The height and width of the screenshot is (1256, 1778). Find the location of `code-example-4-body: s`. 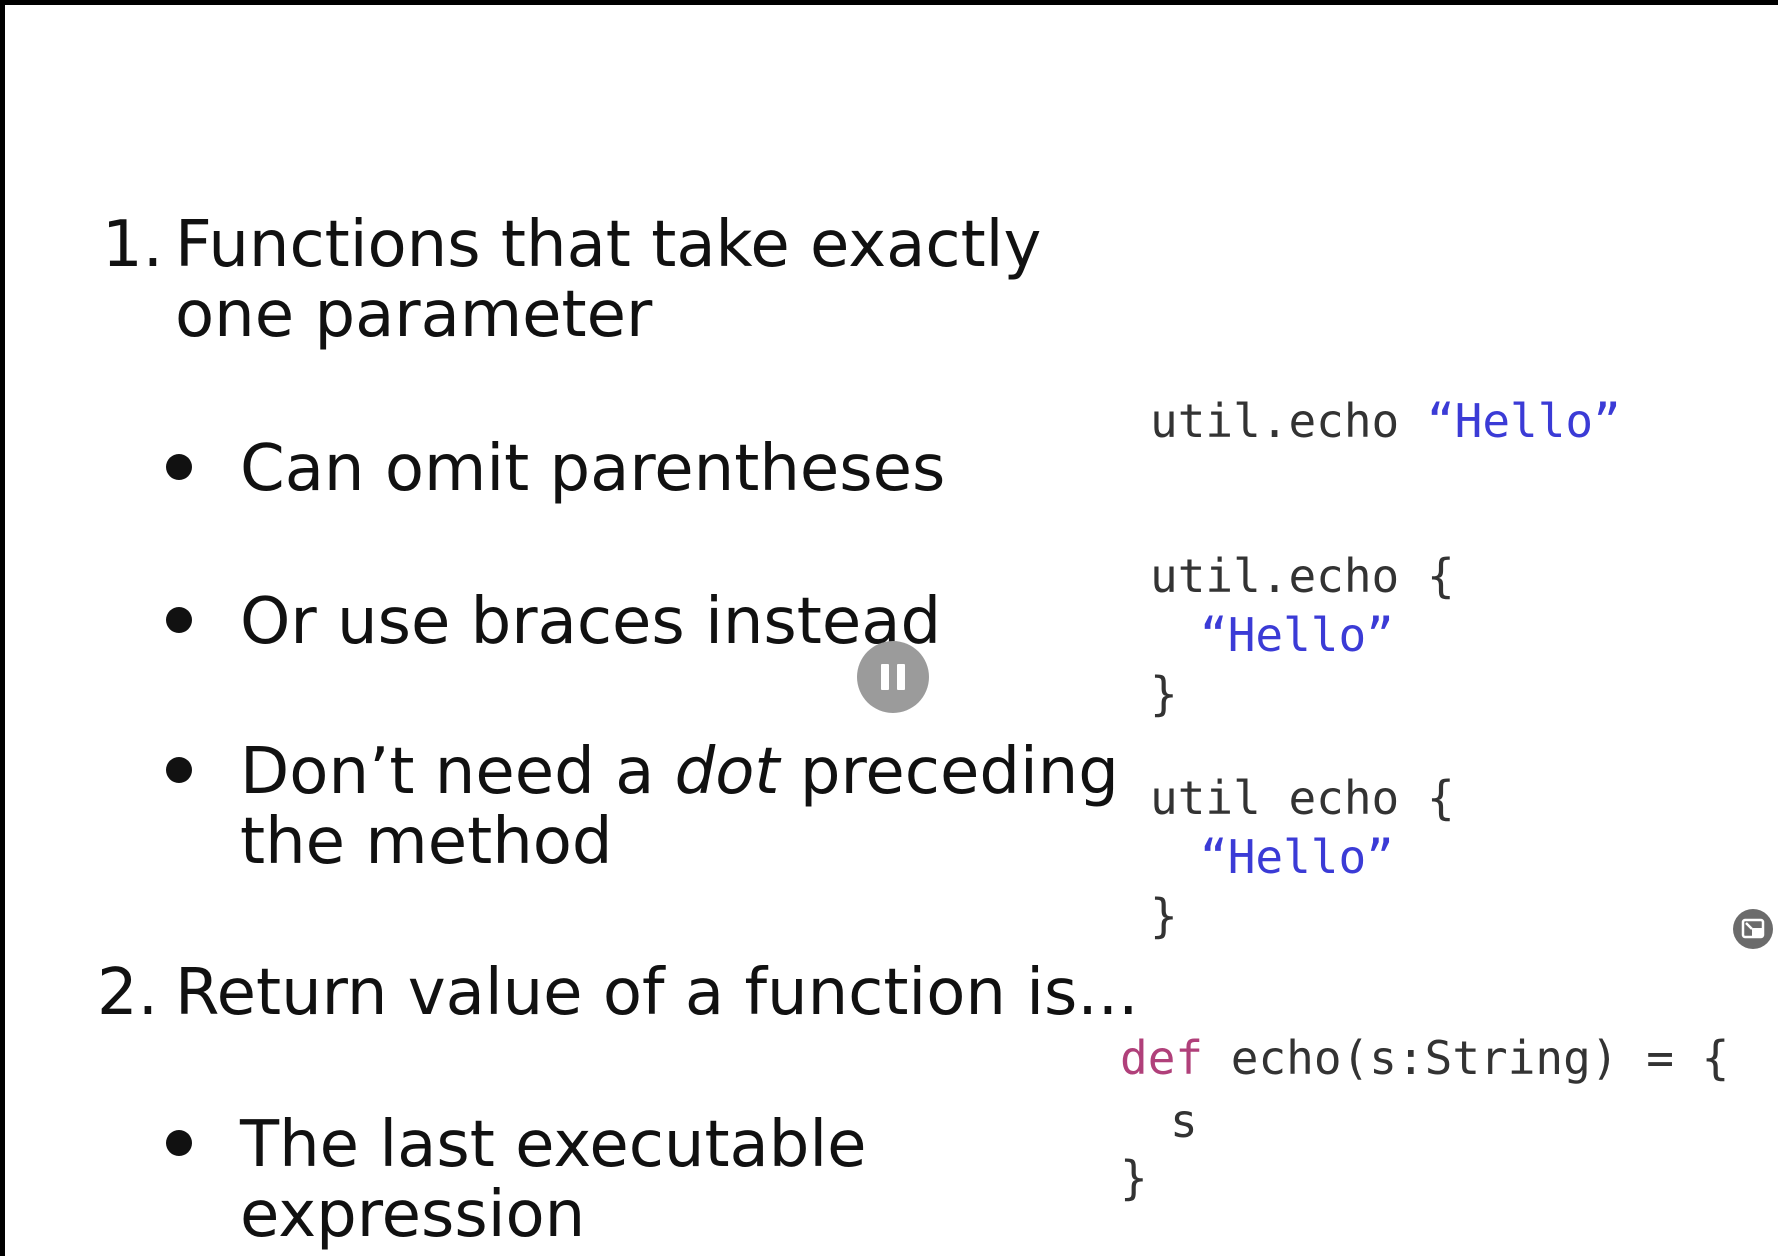

code-example-4-body: s is located at coordinates (1184, 1121).